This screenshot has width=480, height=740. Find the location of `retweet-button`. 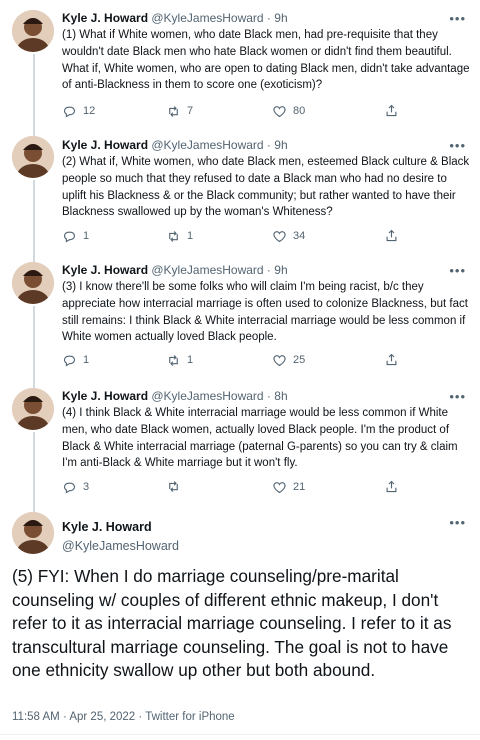

retweet-button is located at coordinates (176, 486).